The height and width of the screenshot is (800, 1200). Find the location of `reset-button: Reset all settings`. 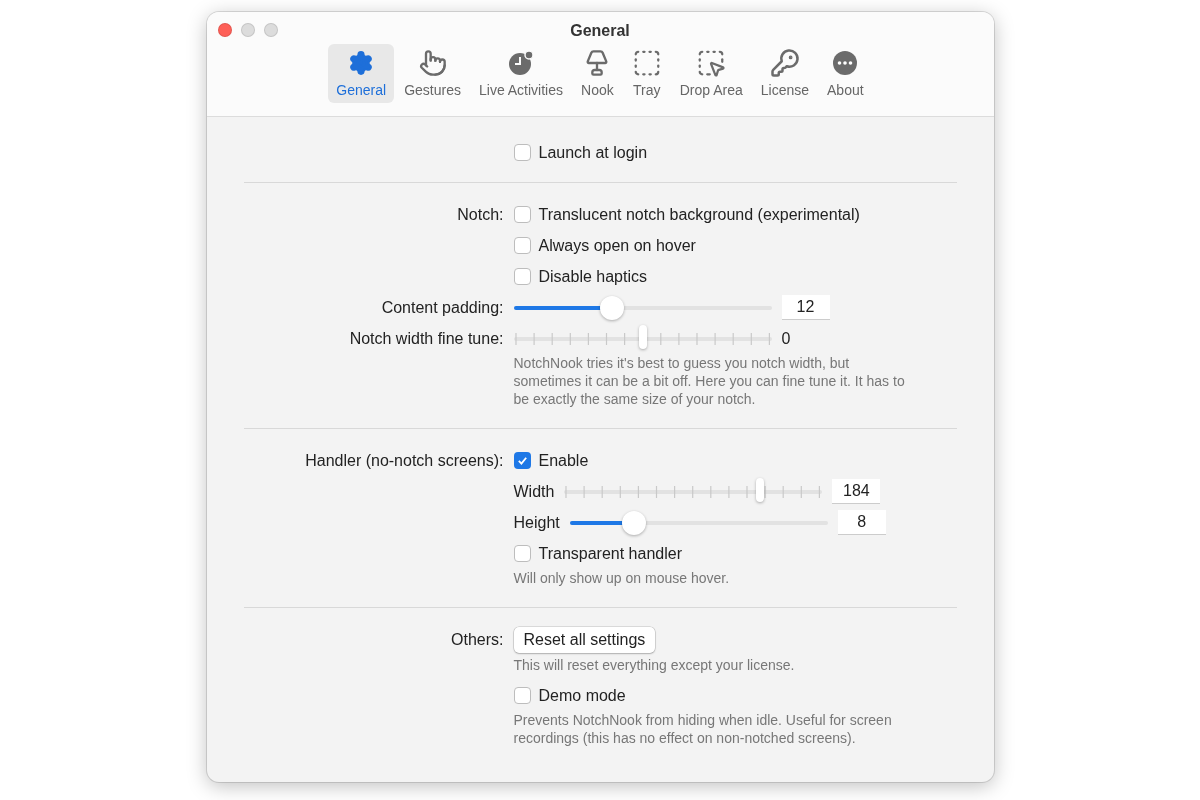

reset-button: Reset all settings is located at coordinates (584, 640).